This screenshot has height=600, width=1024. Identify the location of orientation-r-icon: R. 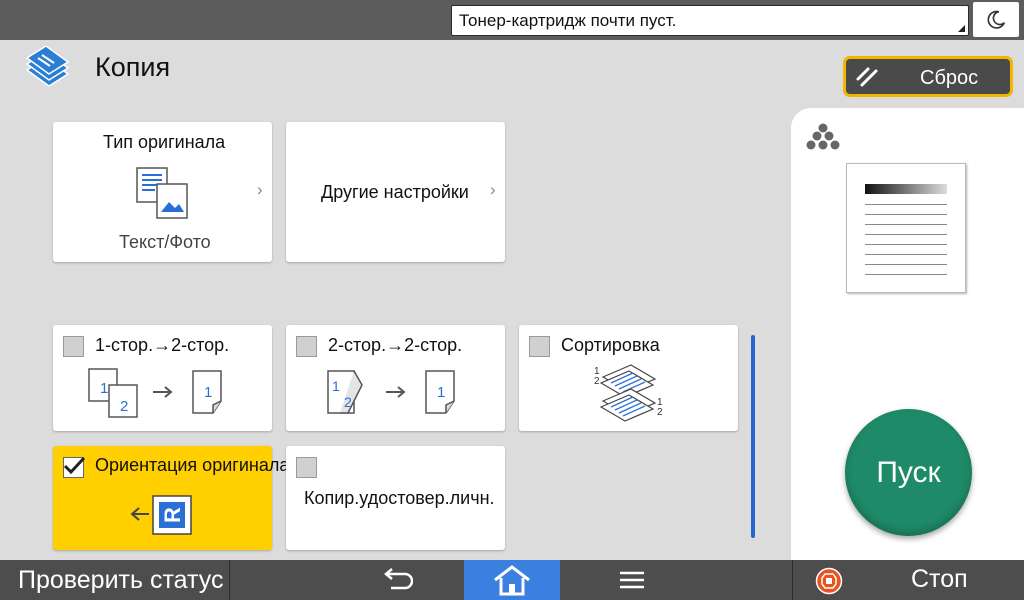
(161, 515).